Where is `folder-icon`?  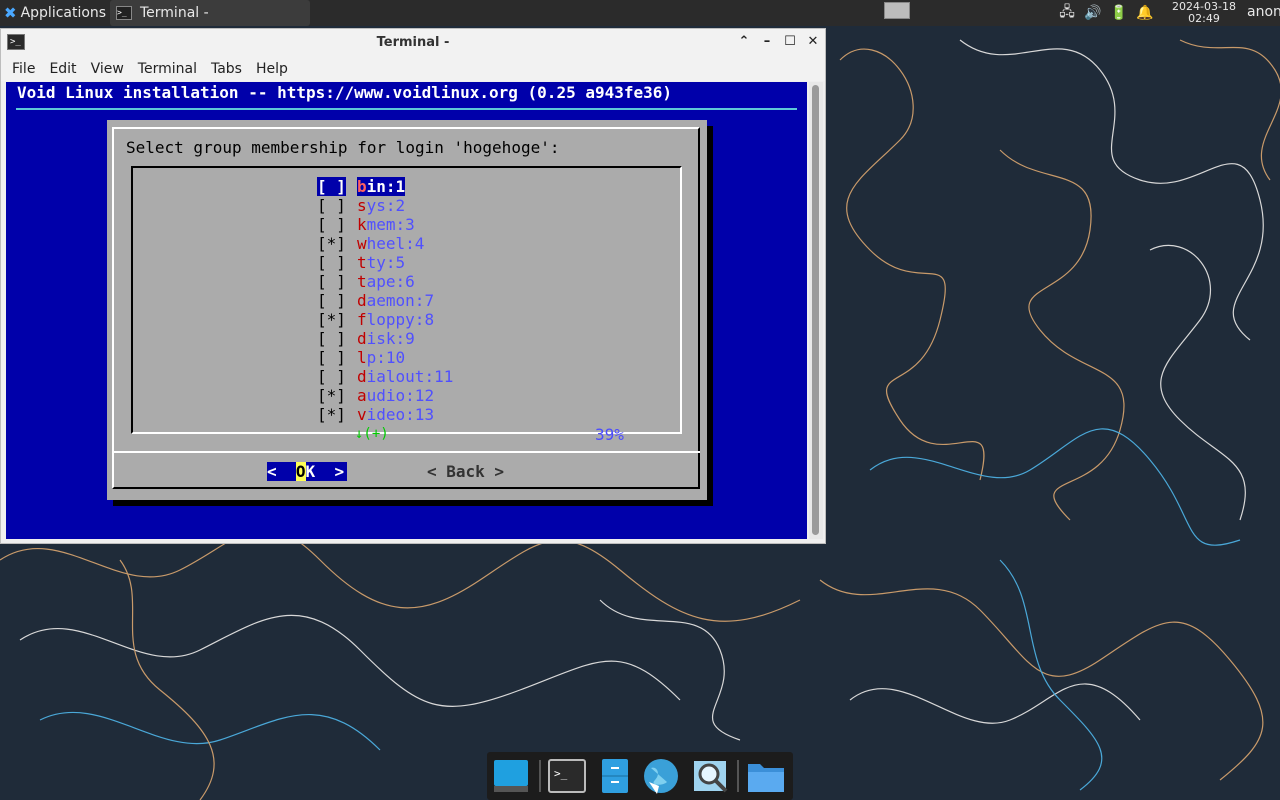 folder-icon is located at coordinates (766, 776).